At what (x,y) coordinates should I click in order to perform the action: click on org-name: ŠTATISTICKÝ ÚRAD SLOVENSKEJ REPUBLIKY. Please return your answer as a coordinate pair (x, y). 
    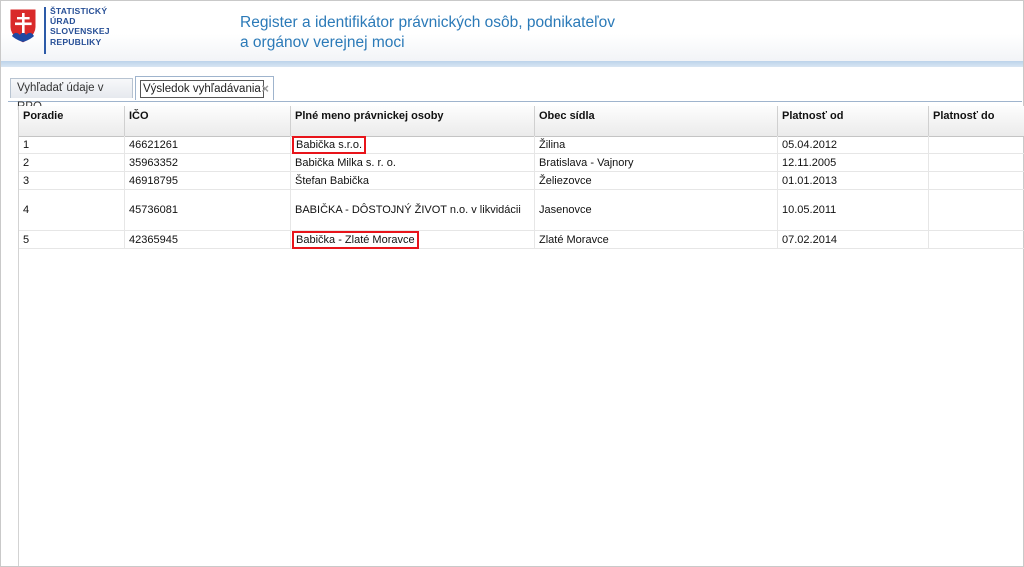
    Looking at the image, I should click on (80, 26).